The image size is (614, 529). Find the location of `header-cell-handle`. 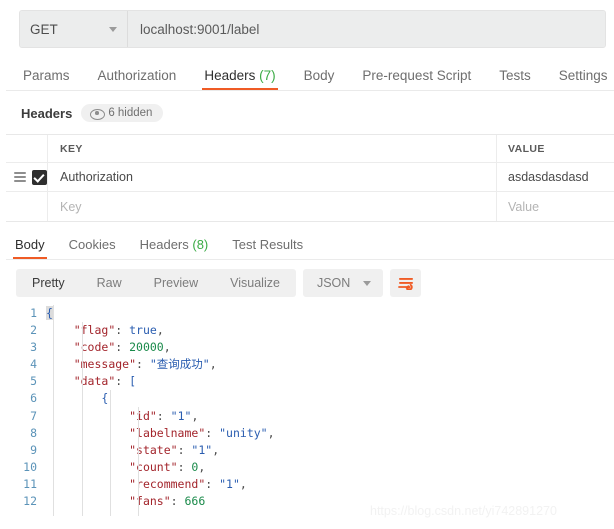

header-cell-handle is located at coordinates (27, 148).